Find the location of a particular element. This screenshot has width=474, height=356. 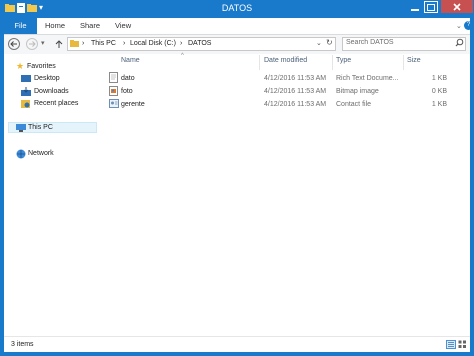

up-arrow-icon is located at coordinates (59, 44).